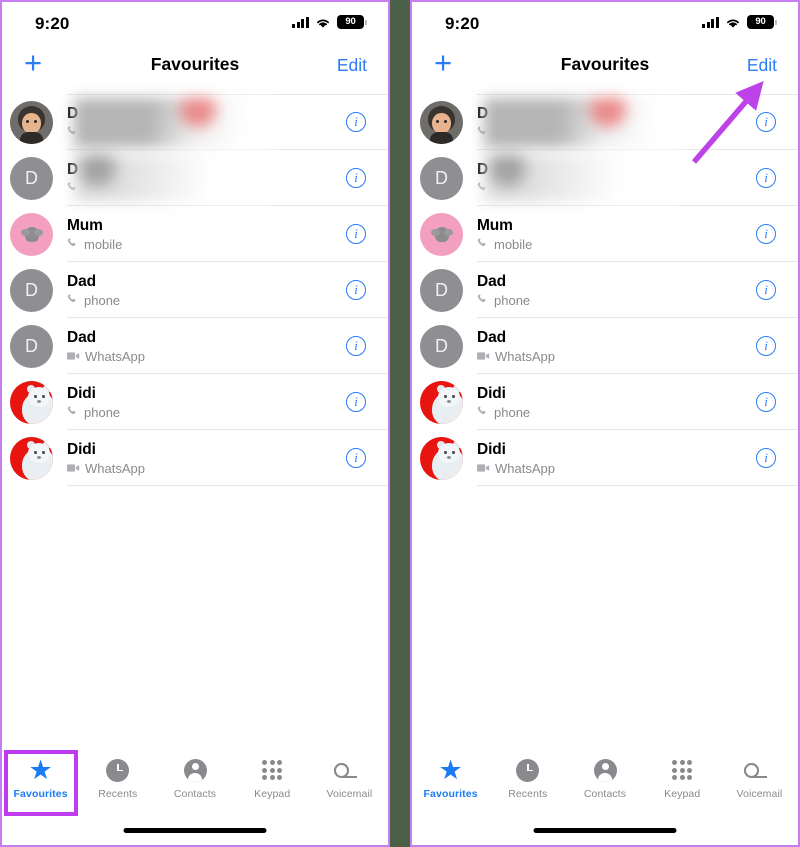 This screenshot has width=800, height=847. Describe the element at coordinates (73, 357) in the screenshot. I see `video-camera-icon` at that location.